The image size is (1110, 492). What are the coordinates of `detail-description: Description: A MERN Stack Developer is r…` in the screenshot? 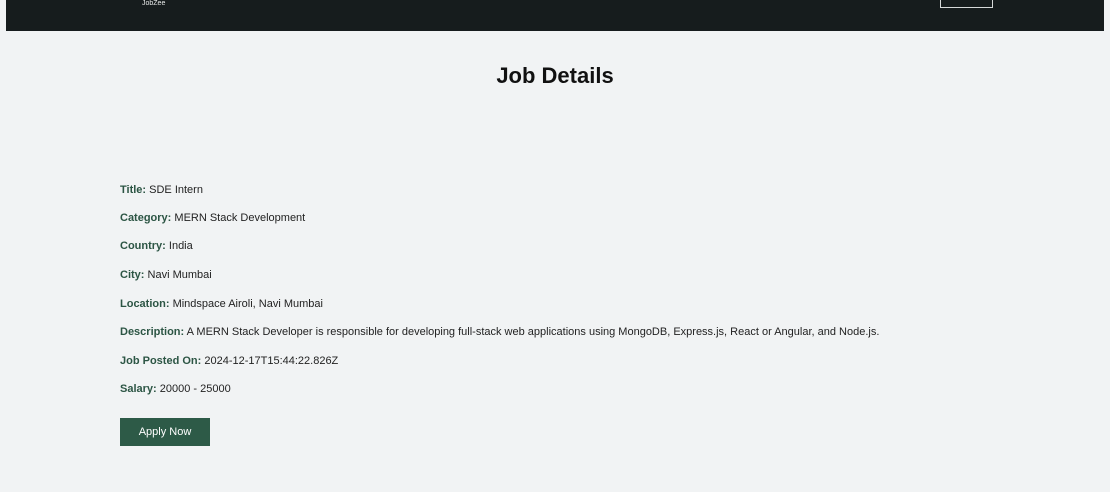 It's located at (499, 332).